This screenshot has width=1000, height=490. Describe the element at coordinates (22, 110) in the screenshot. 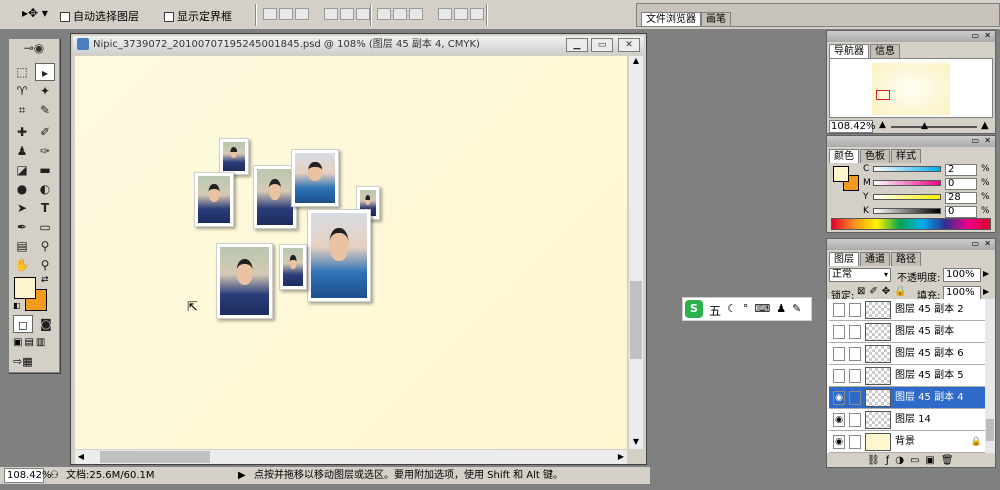

I see `crop-tool-icon: ⌗` at that location.